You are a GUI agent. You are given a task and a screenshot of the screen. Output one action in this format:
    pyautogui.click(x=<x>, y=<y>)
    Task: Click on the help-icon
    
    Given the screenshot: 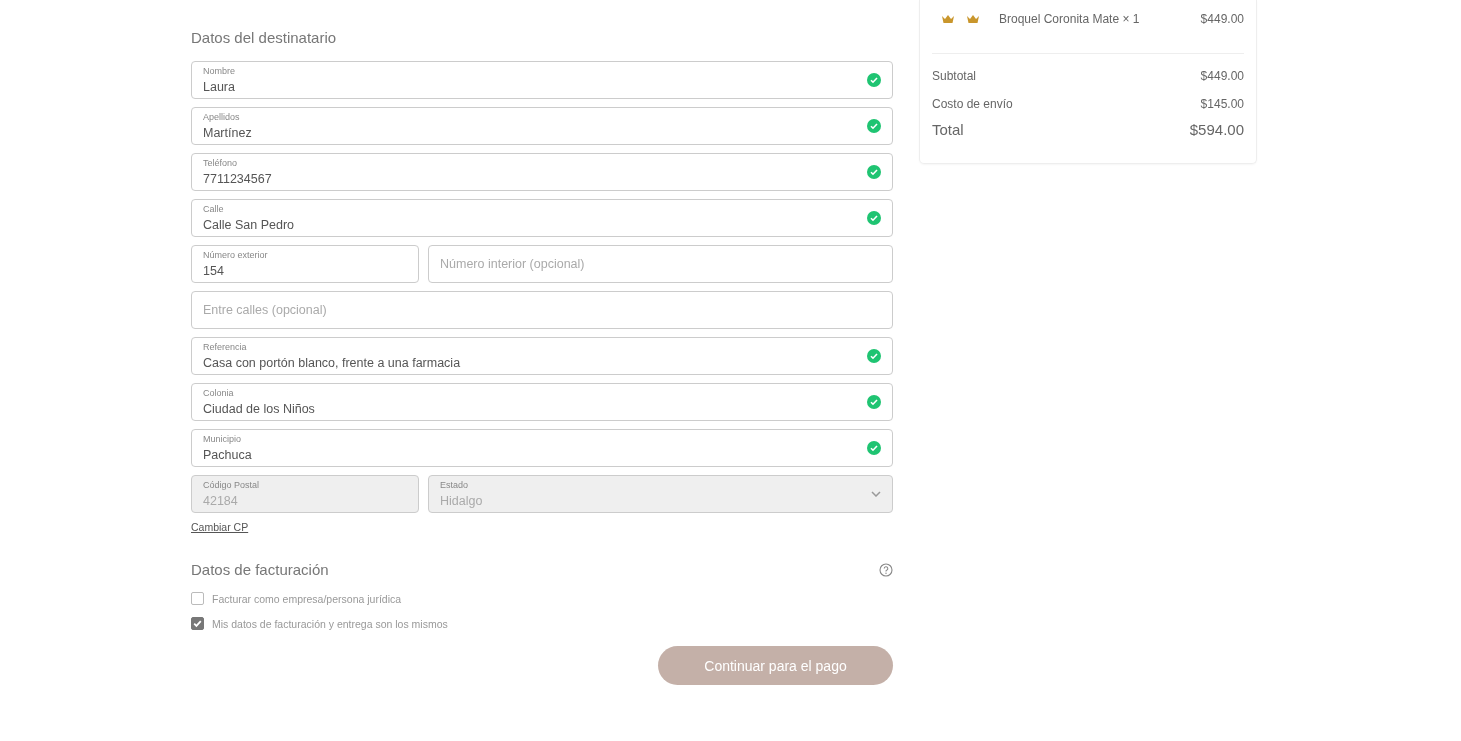 What is the action you would take?
    pyautogui.click(x=886, y=569)
    